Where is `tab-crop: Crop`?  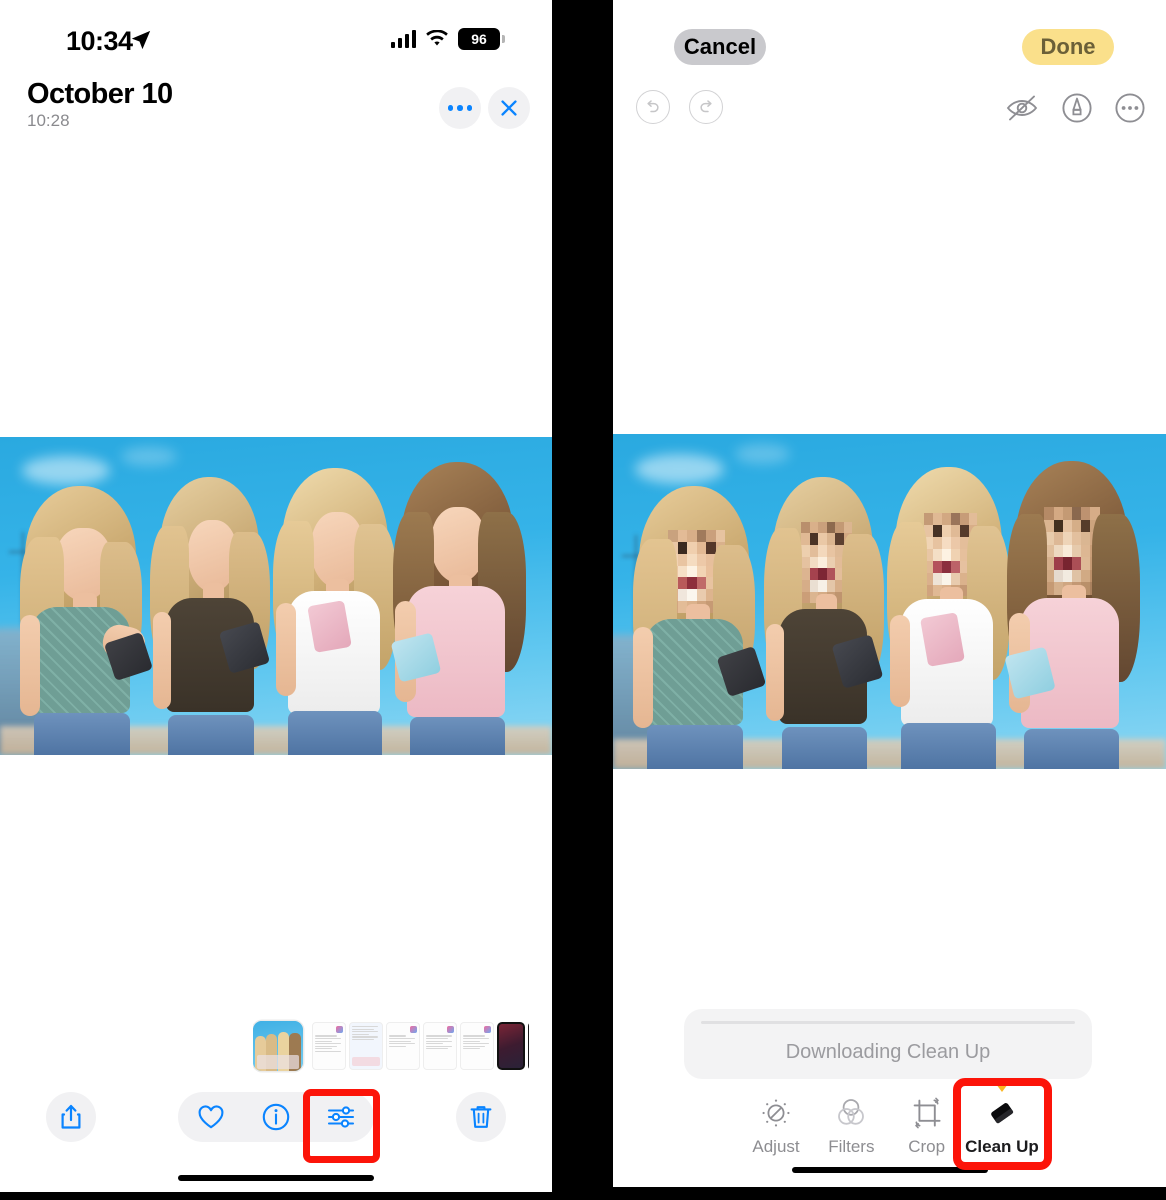 tab-crop: Crop is located at coordinates (927, 1124).